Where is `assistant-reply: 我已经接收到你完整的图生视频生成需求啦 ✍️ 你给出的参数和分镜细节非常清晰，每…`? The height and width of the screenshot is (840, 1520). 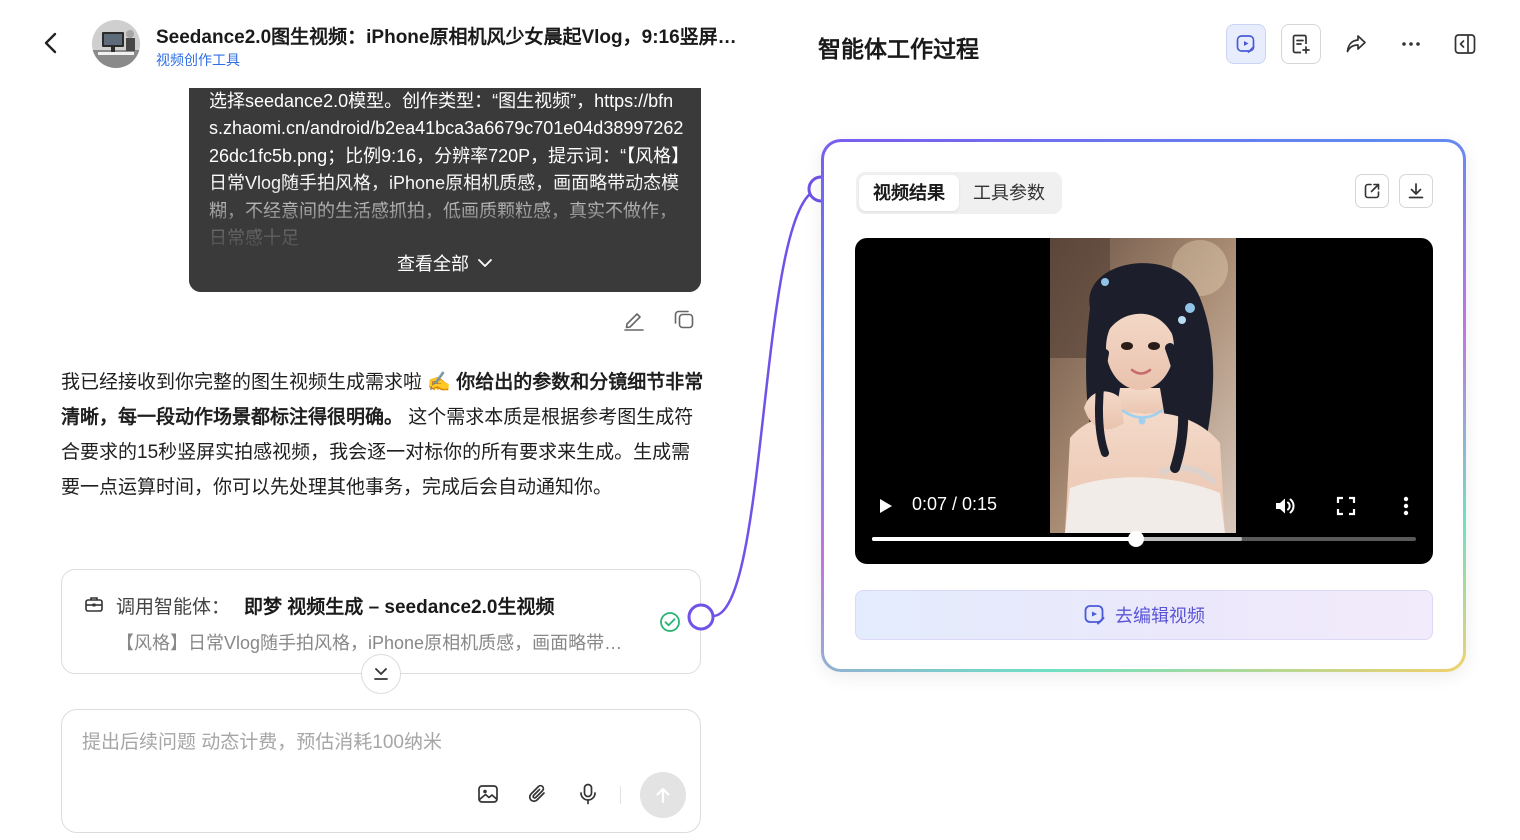 assistant-reply: 我已经接收到你完整的图生视频生成需求啦 ✍️ 你给出的参数和分镜细节非常清晰，每… is located at coordinates (383, 435).